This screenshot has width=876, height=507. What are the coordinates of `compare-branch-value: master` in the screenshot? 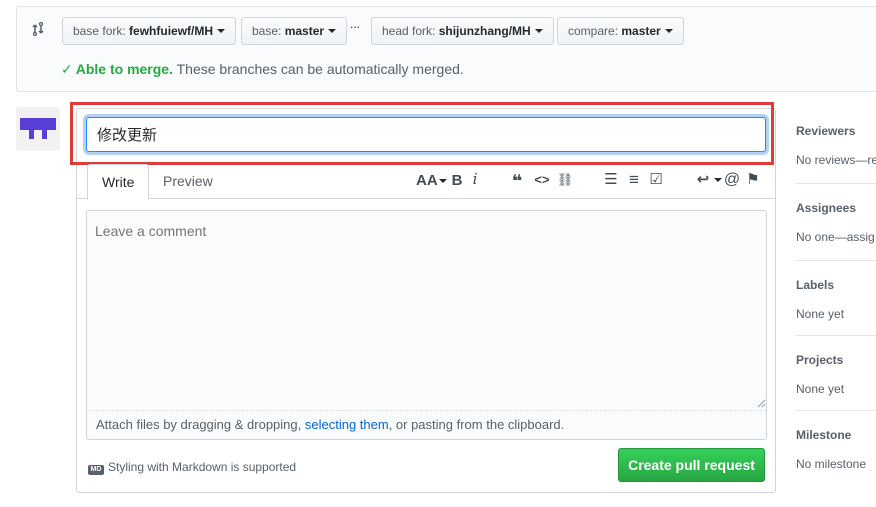 It's located at (641, 31).